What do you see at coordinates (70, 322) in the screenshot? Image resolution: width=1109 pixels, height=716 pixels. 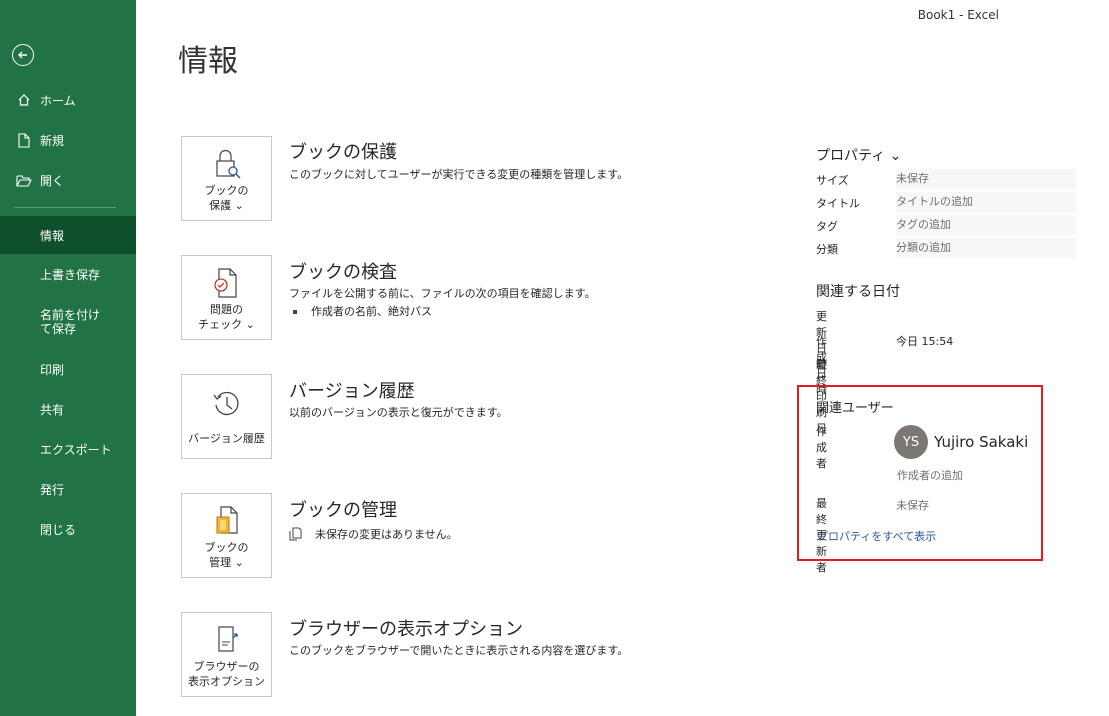 I see `sidebar-item-label: 名前を付けて保存` at bounding box center [70, 322].